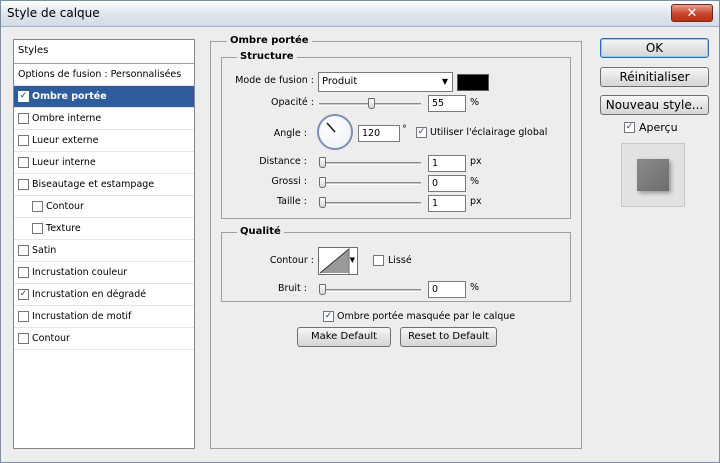 This screenshot has width=720, height=463. What do you see at coordinates (379, 133) in the screenshot?
I see `angle-input: 120` at bounding box center [379, 133].